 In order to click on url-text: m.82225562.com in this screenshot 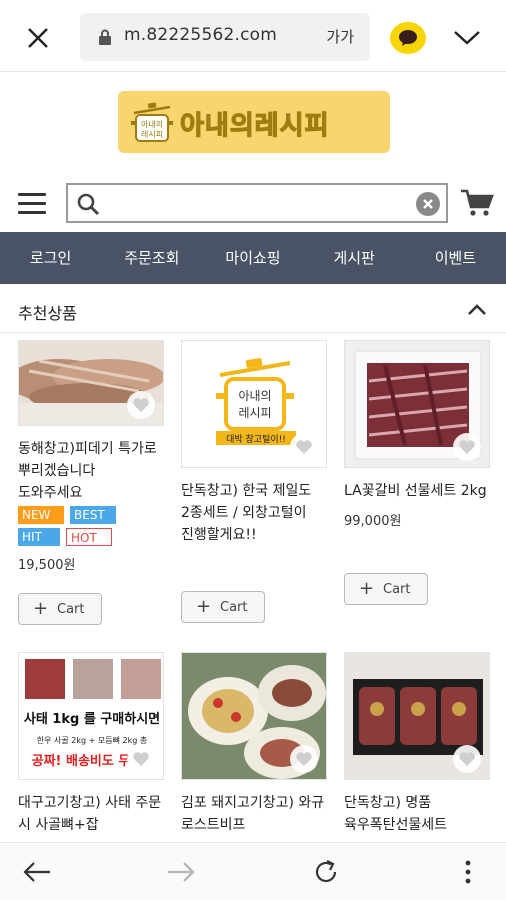, I will do `click(201, 35)`.